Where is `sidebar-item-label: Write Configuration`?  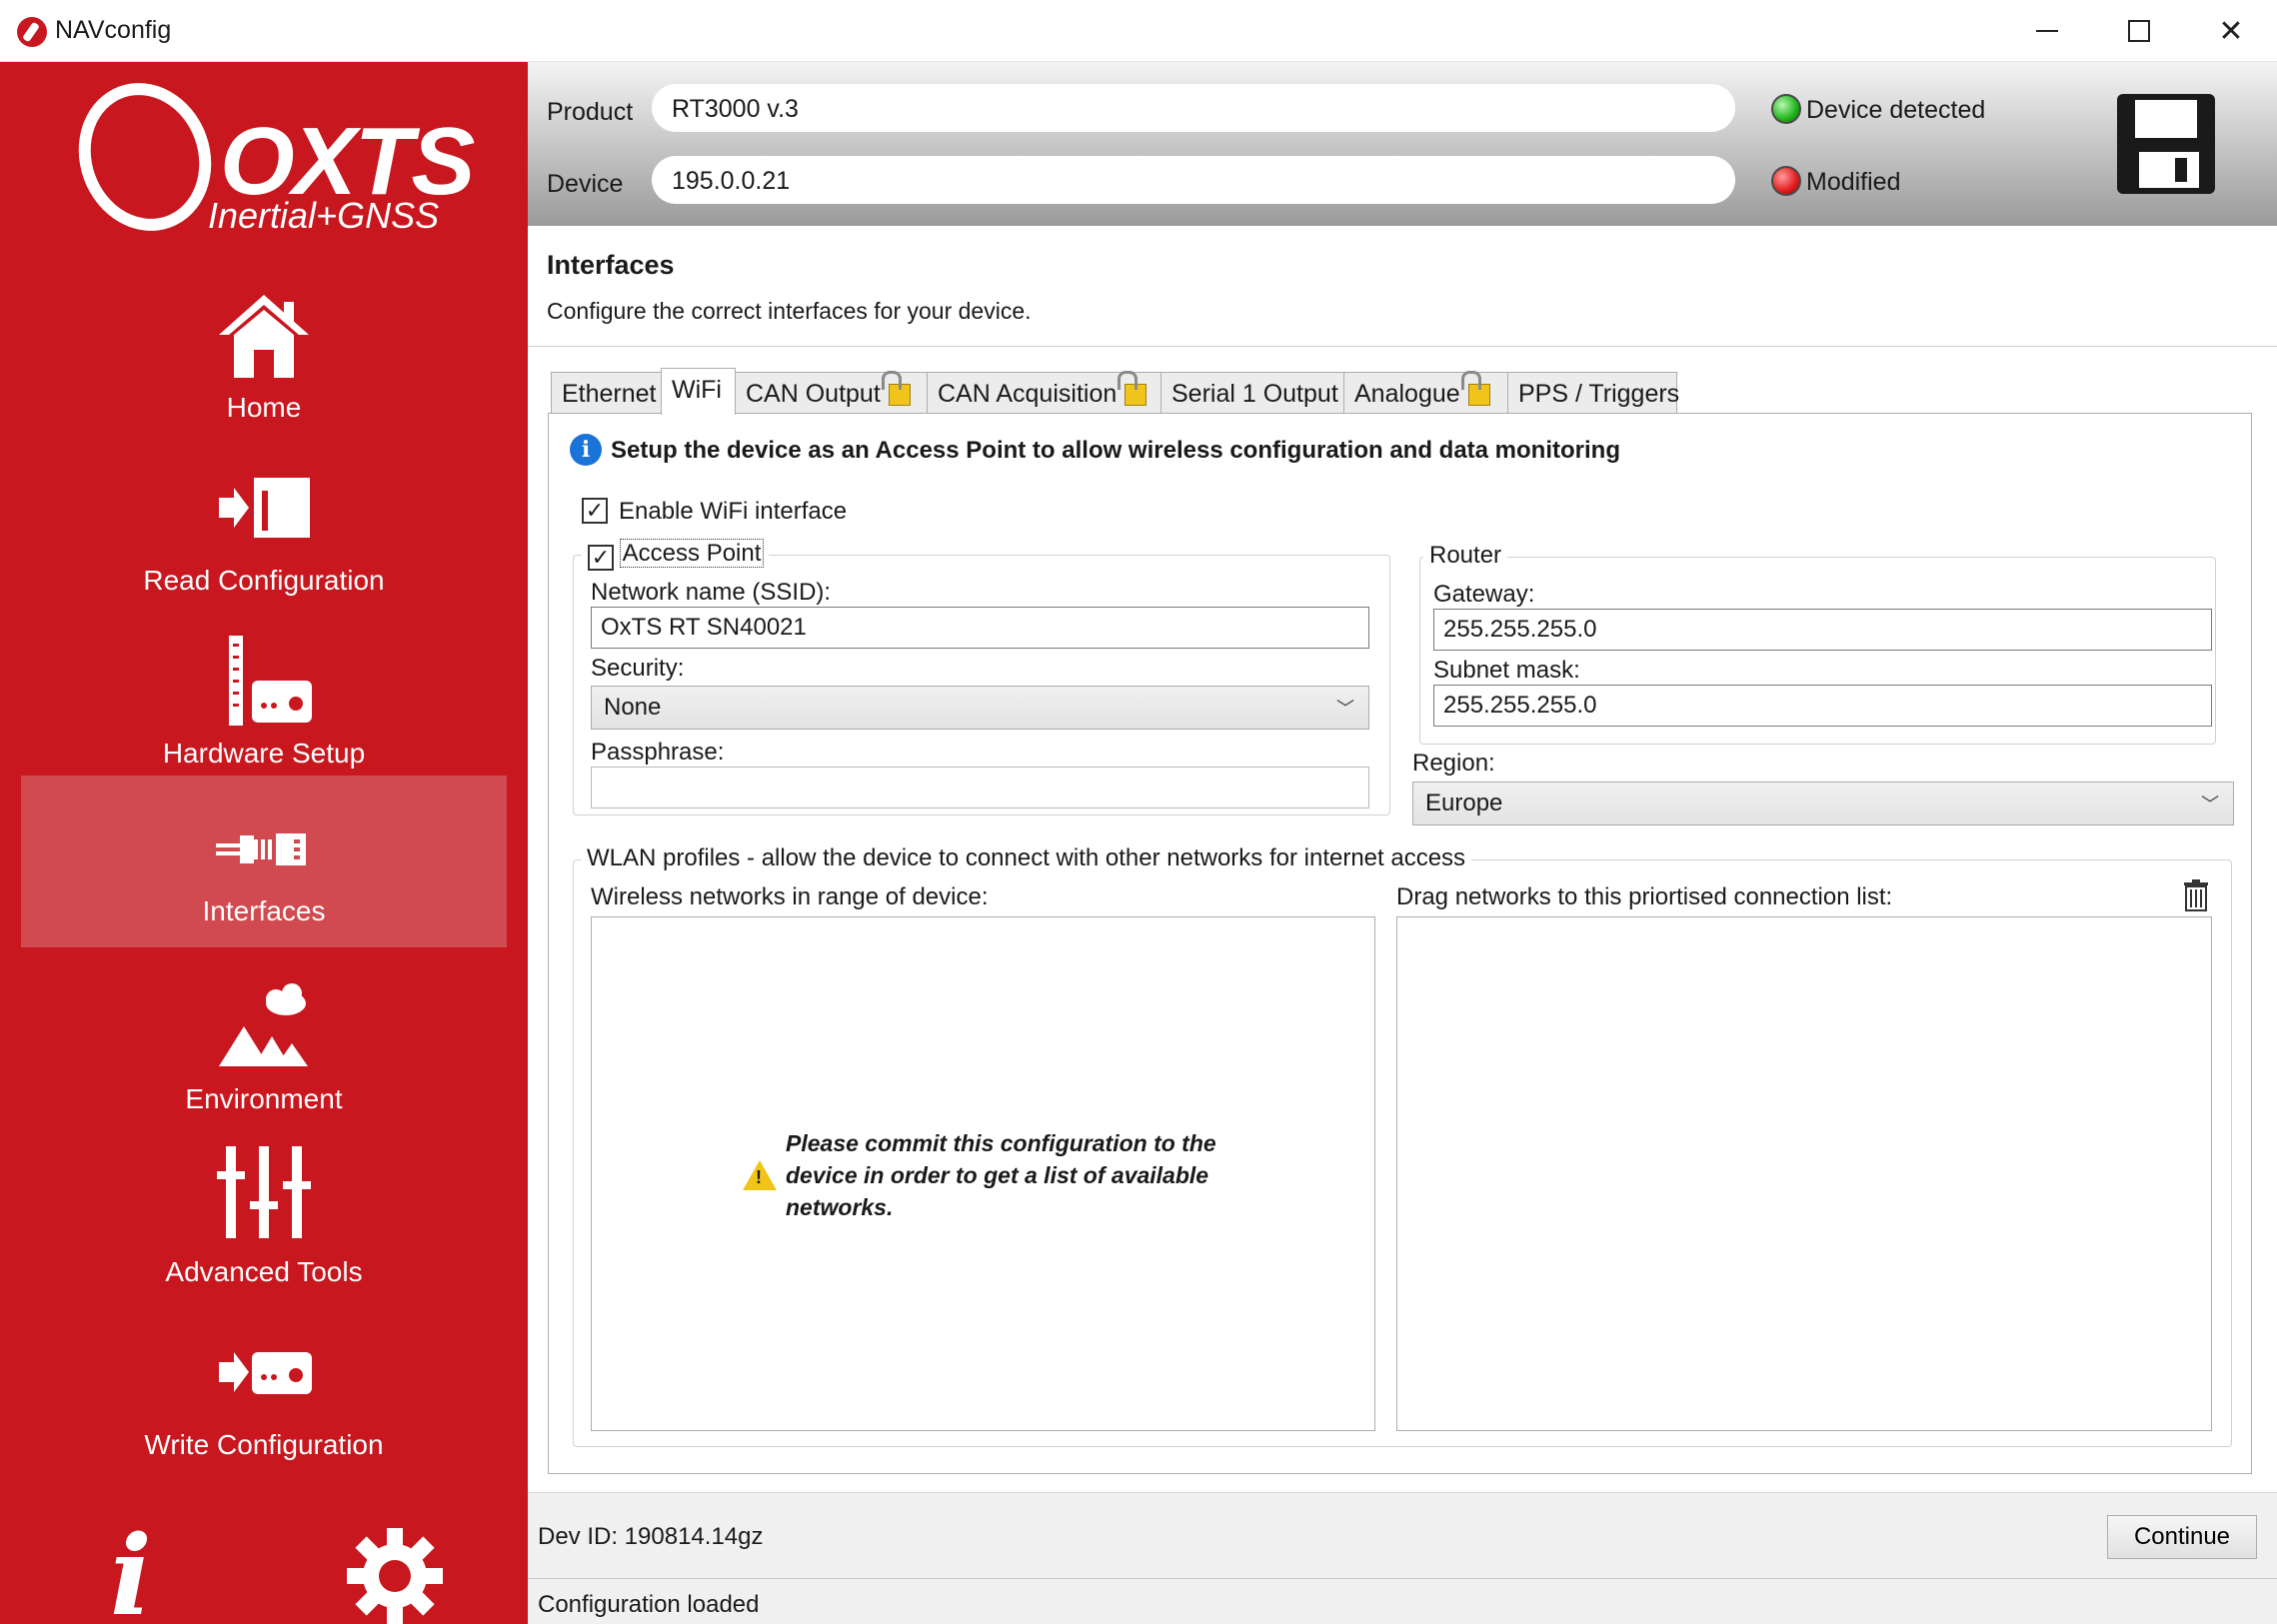
sidebar-item-label: Write Configuration is located at coordinates (264, 1445).